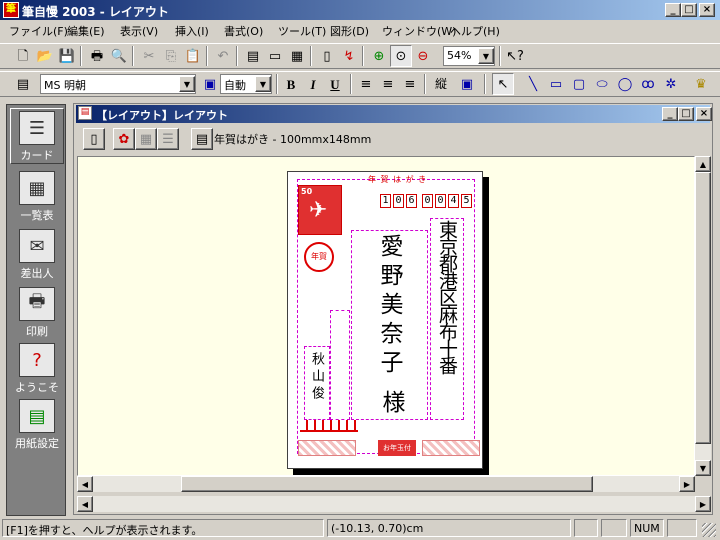  I want to click on print-preview-icon: 🔍, so click(119, 56).